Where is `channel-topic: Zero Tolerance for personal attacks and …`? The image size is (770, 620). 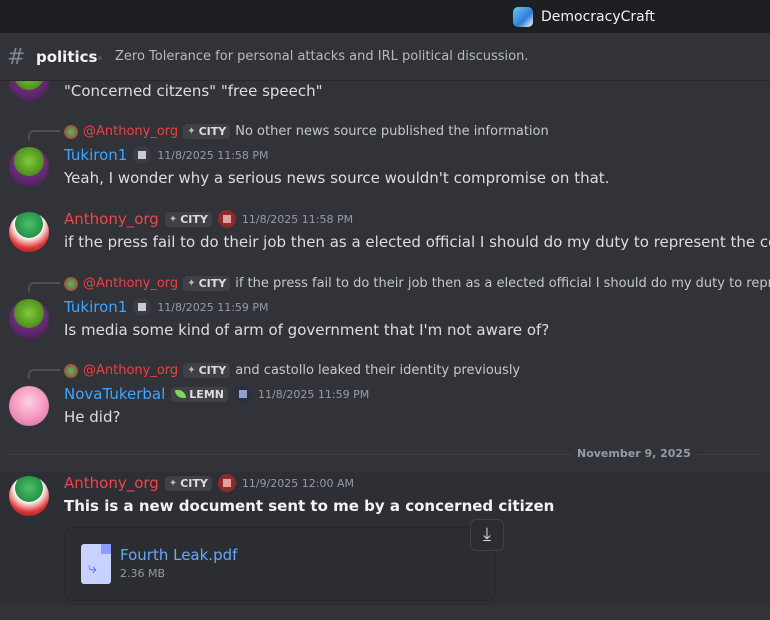 channel-topic: Zero Tolerance for personal attacks and … is located at coordinates (322, 56).